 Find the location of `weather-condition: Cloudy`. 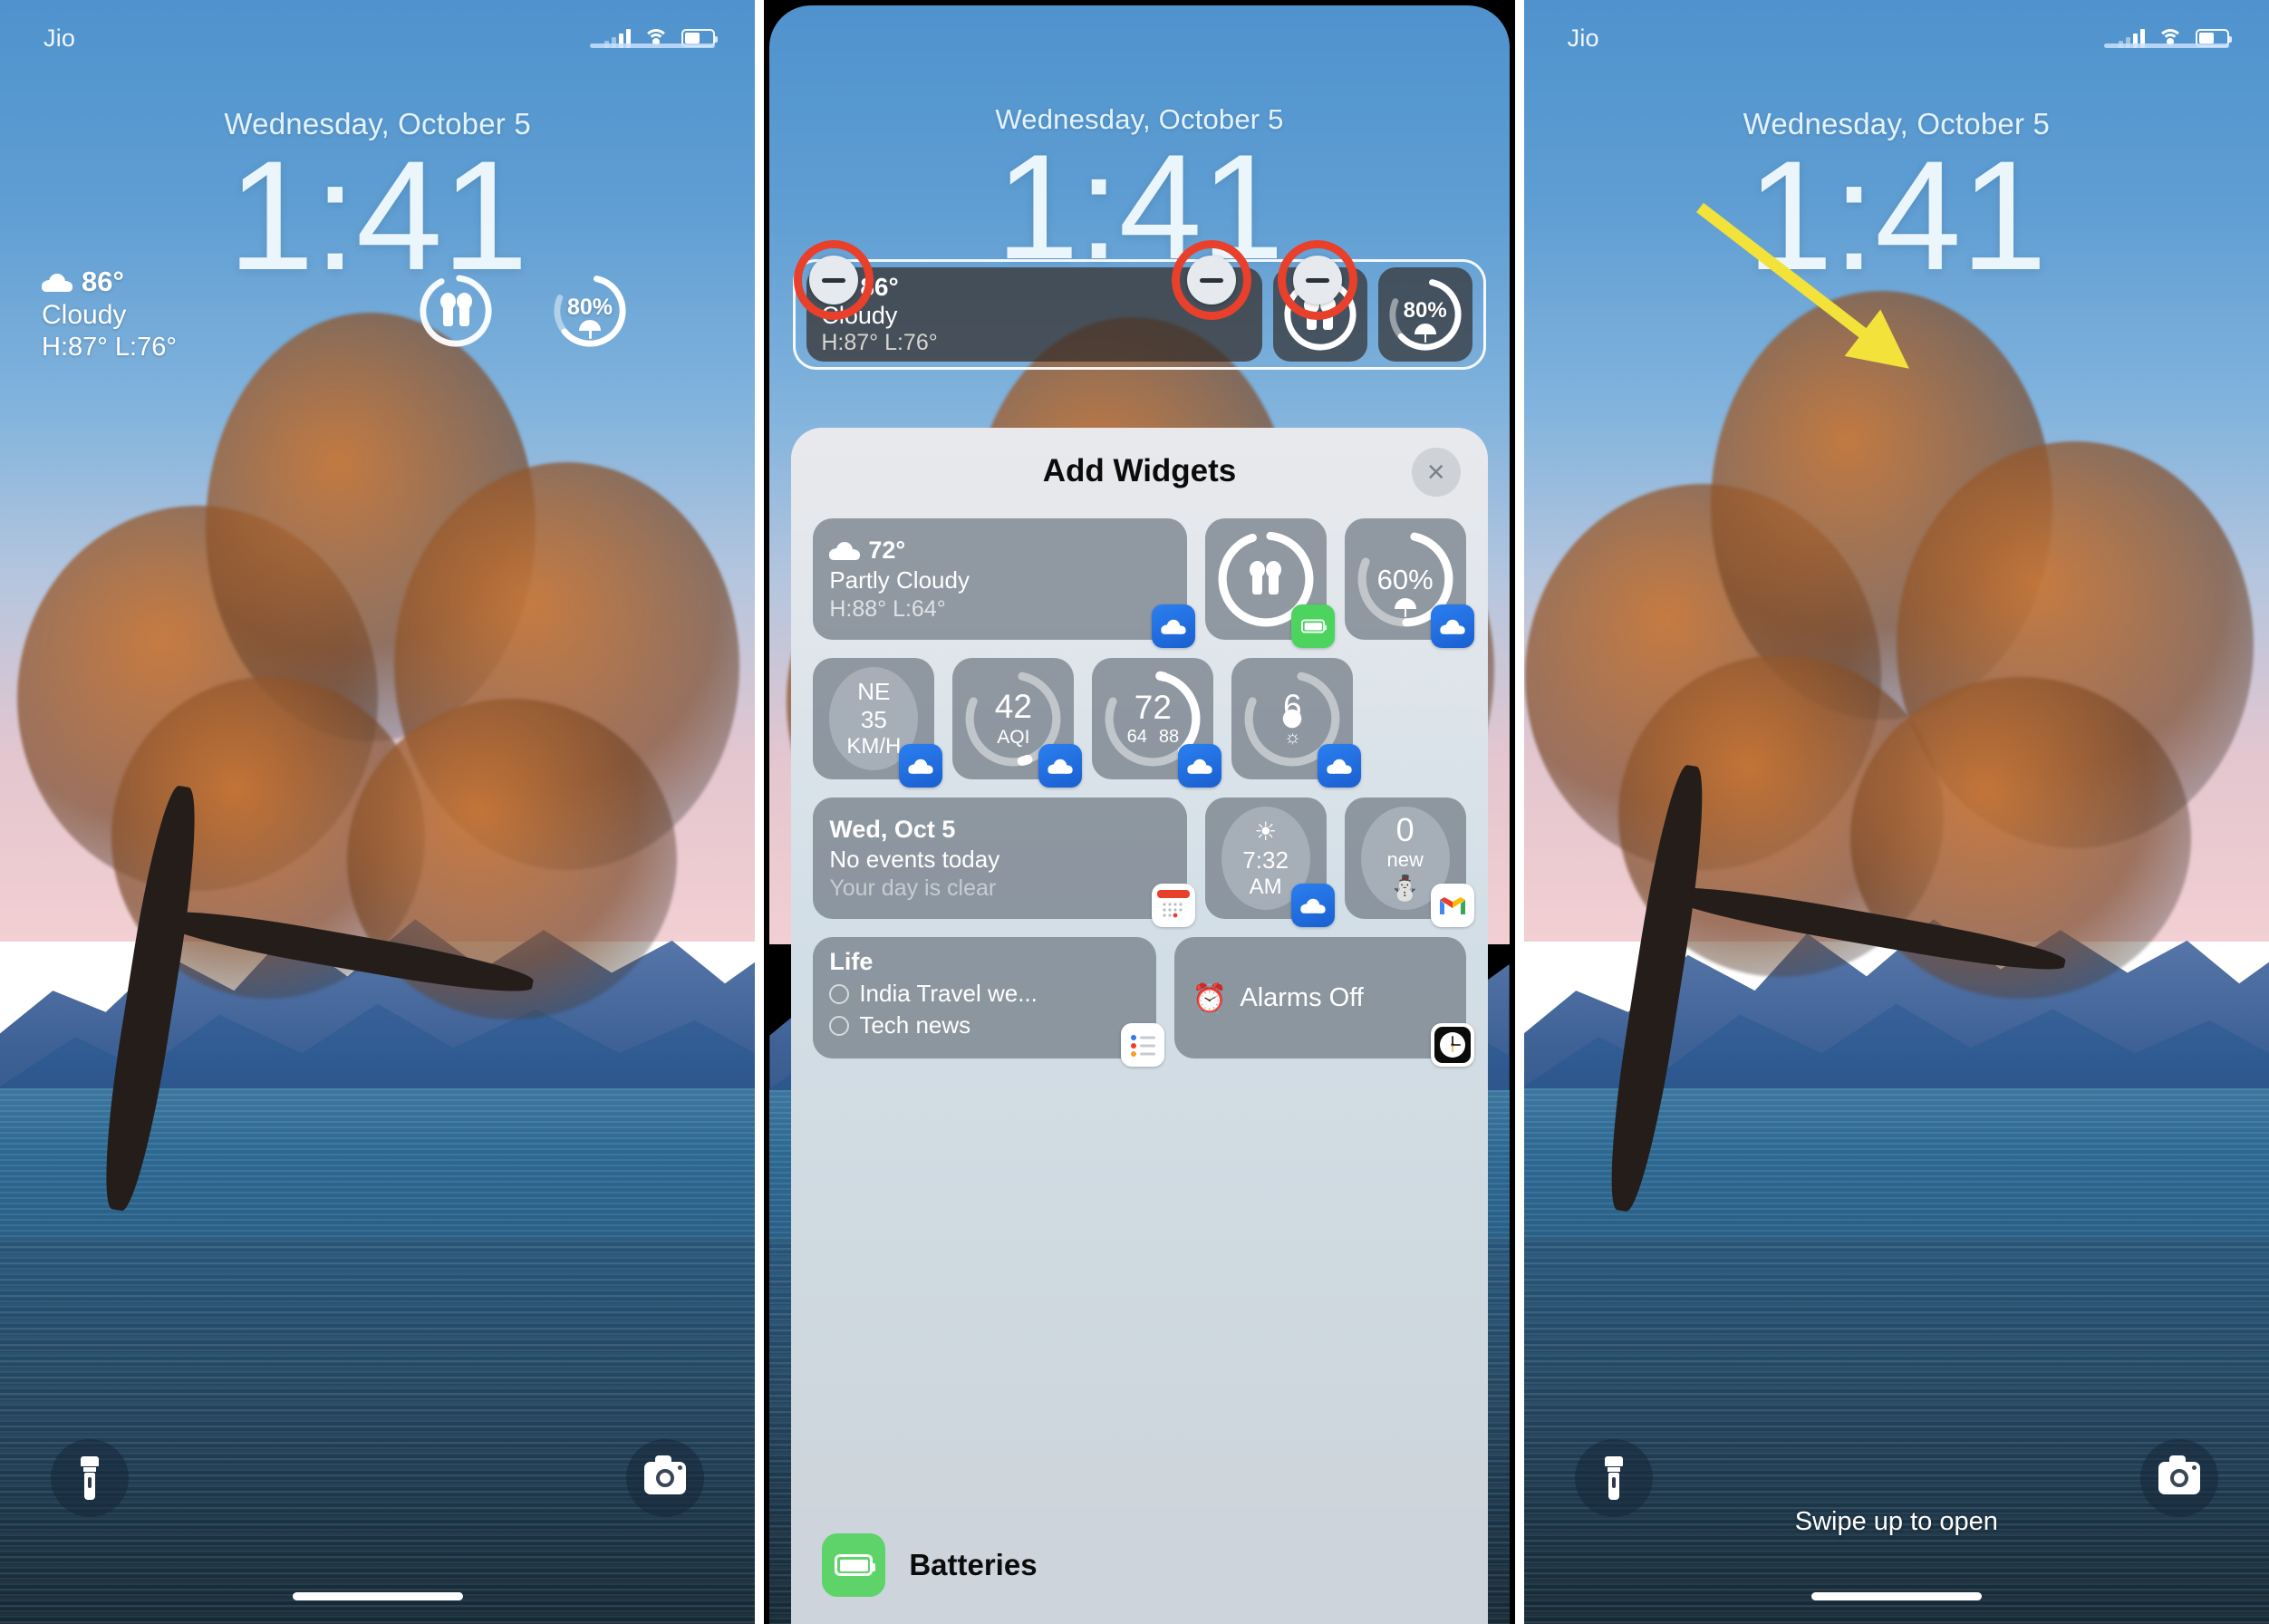

weather-condition: Cloudy is located at coordinates (85, 314).